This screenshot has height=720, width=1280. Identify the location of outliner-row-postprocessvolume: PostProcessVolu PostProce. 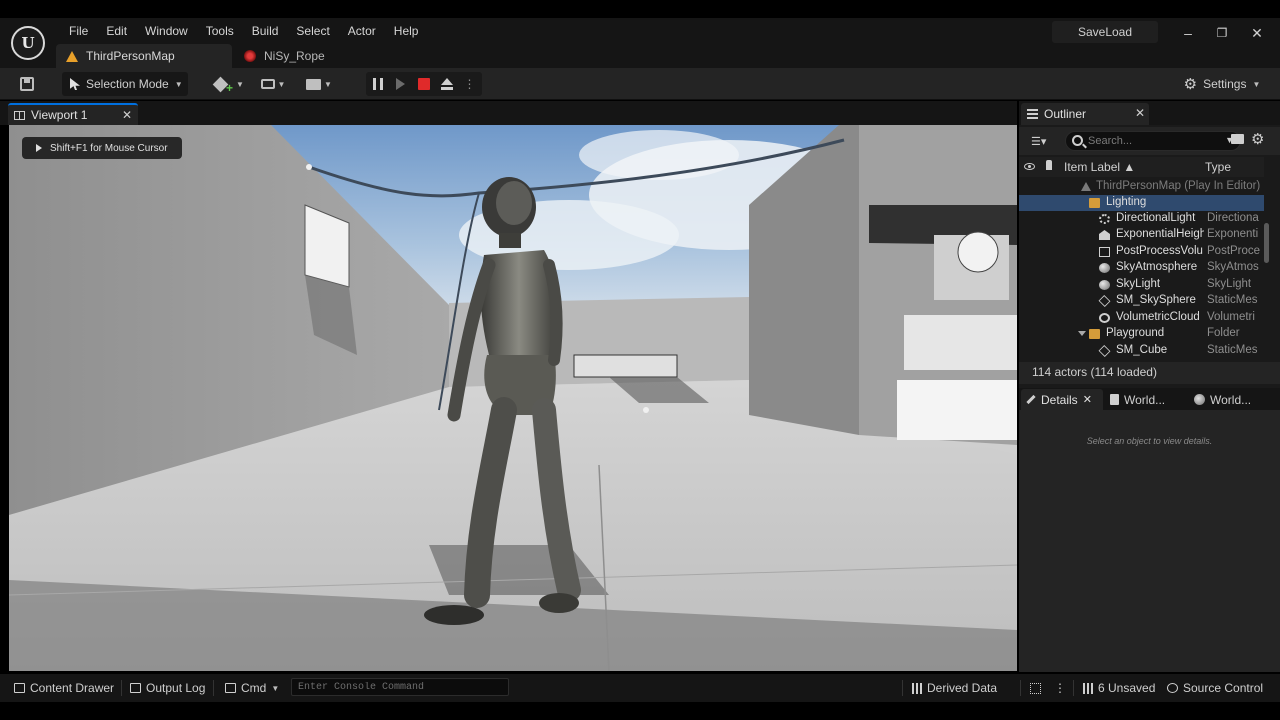
(1141, 252).